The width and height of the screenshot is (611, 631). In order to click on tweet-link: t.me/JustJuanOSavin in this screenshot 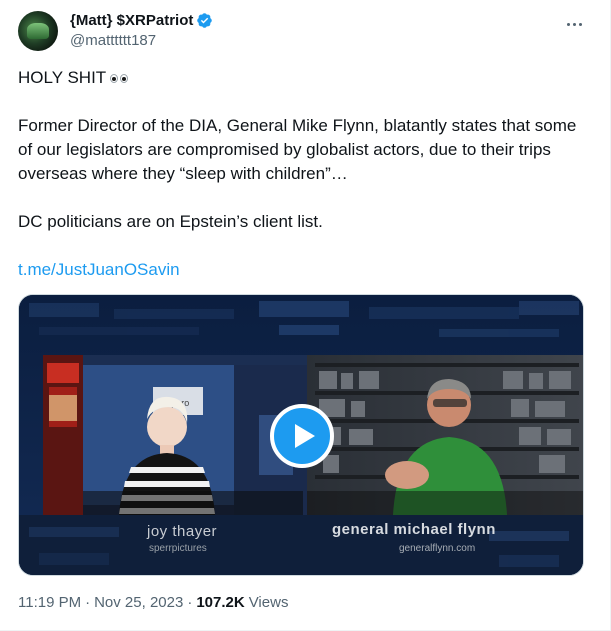, I will do `click(99, 270)`.